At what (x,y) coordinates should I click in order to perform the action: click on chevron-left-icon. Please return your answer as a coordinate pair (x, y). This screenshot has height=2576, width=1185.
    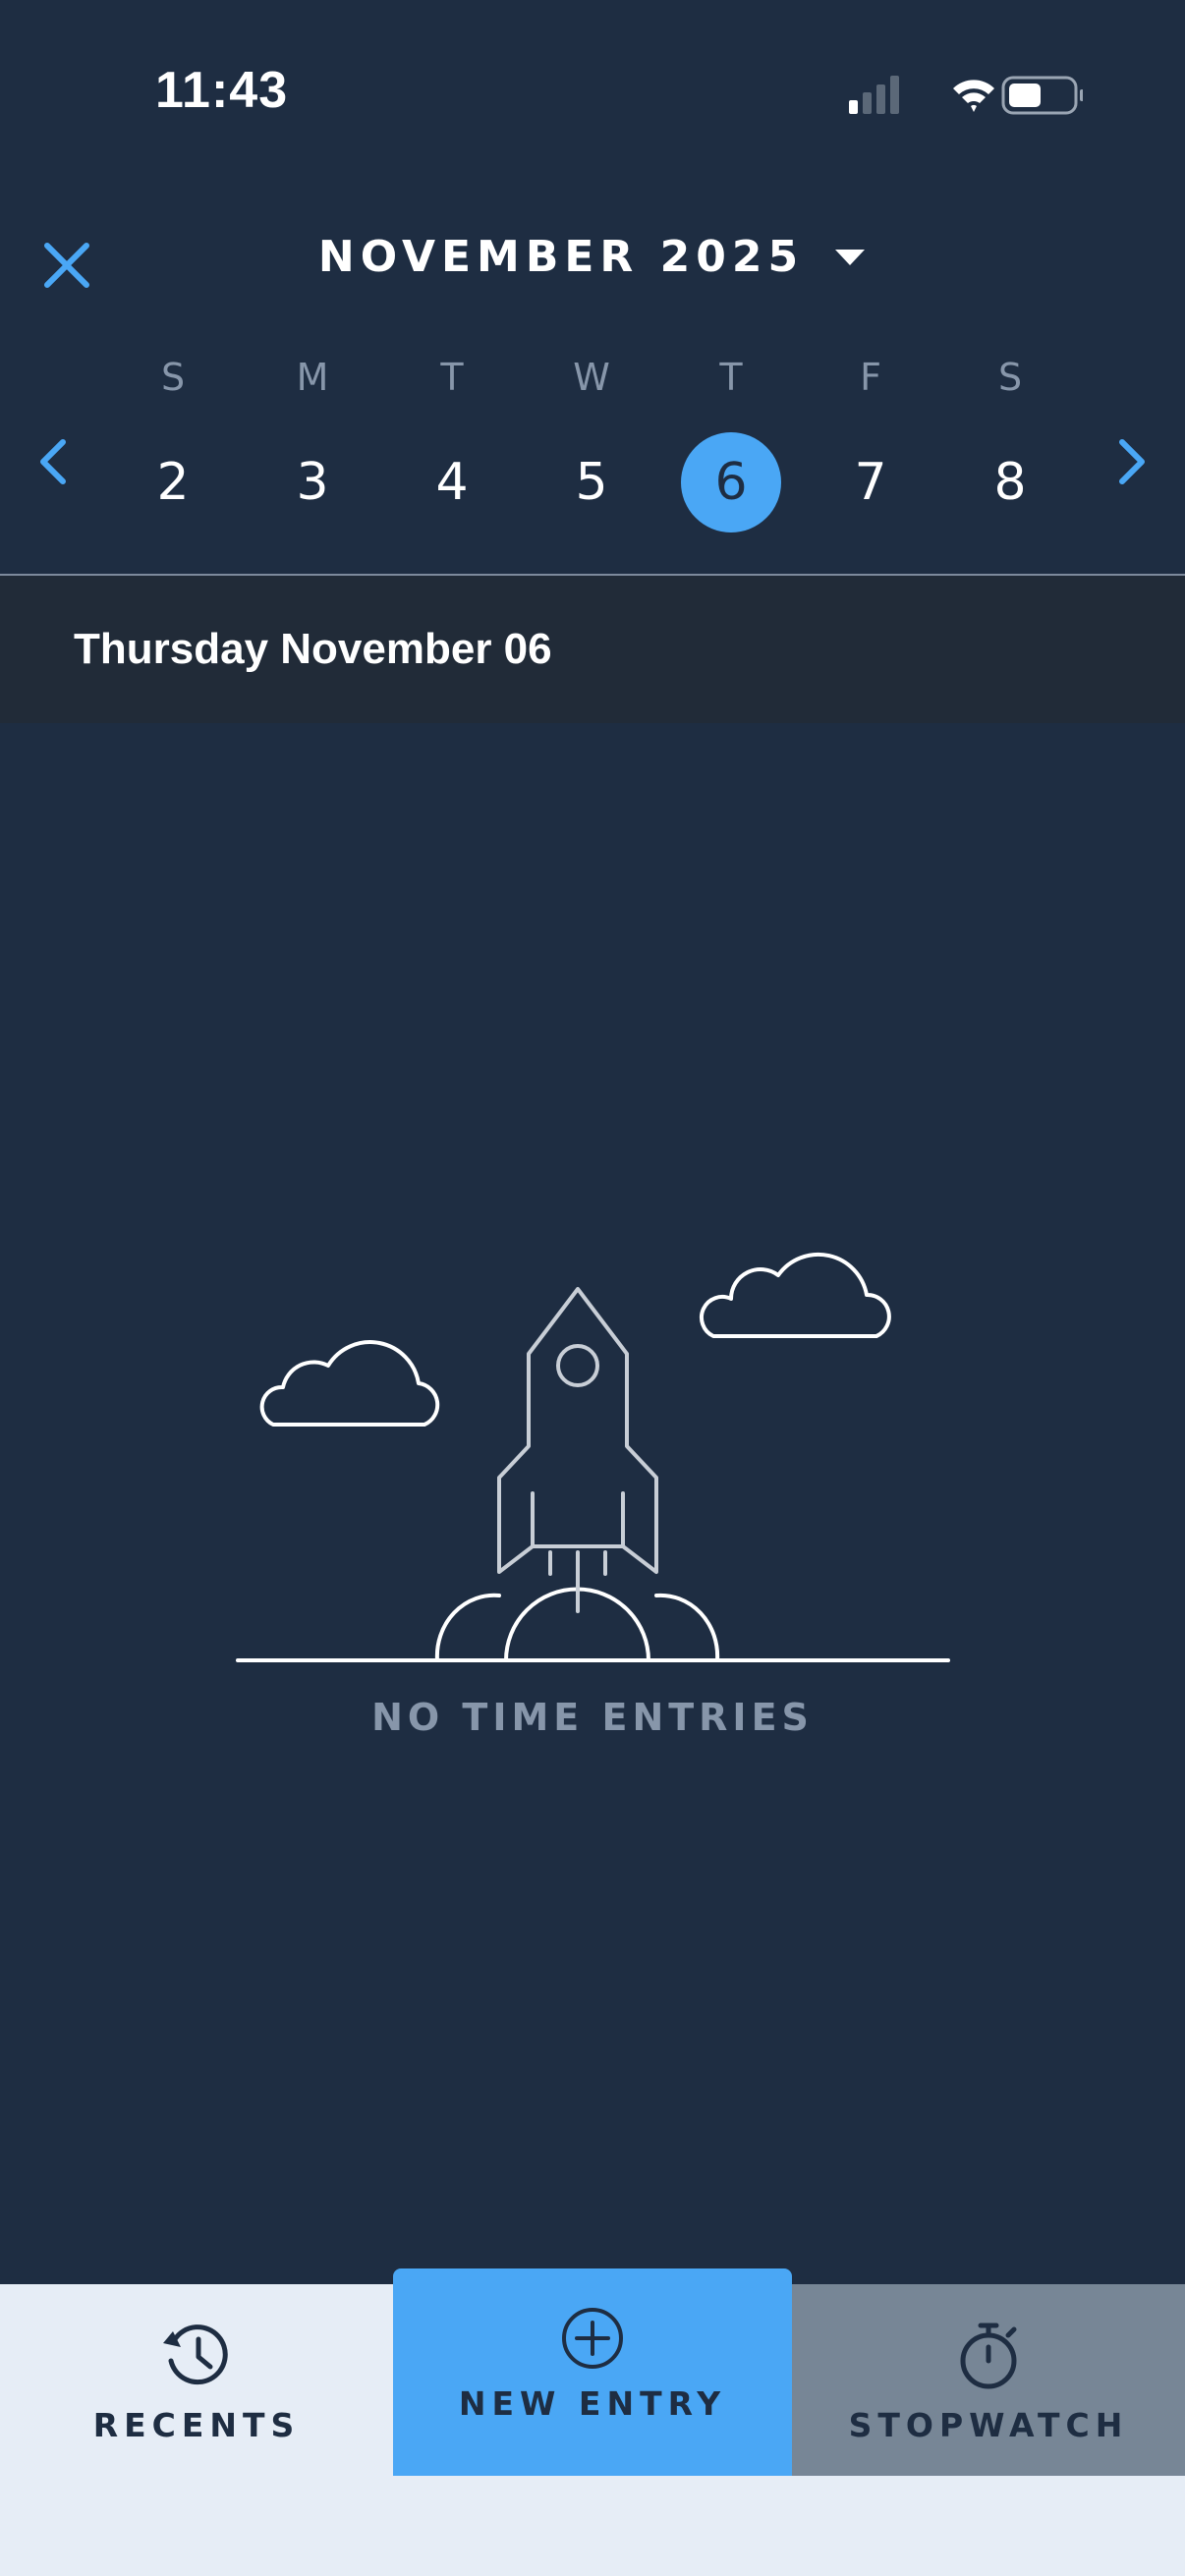
    Looking at the image, I should click on (53, 461).